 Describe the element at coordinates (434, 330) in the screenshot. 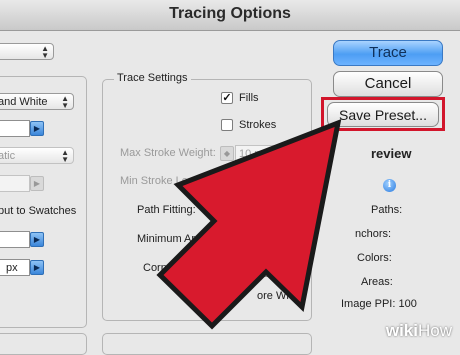

I see `watermark-suffix: How` at that location.